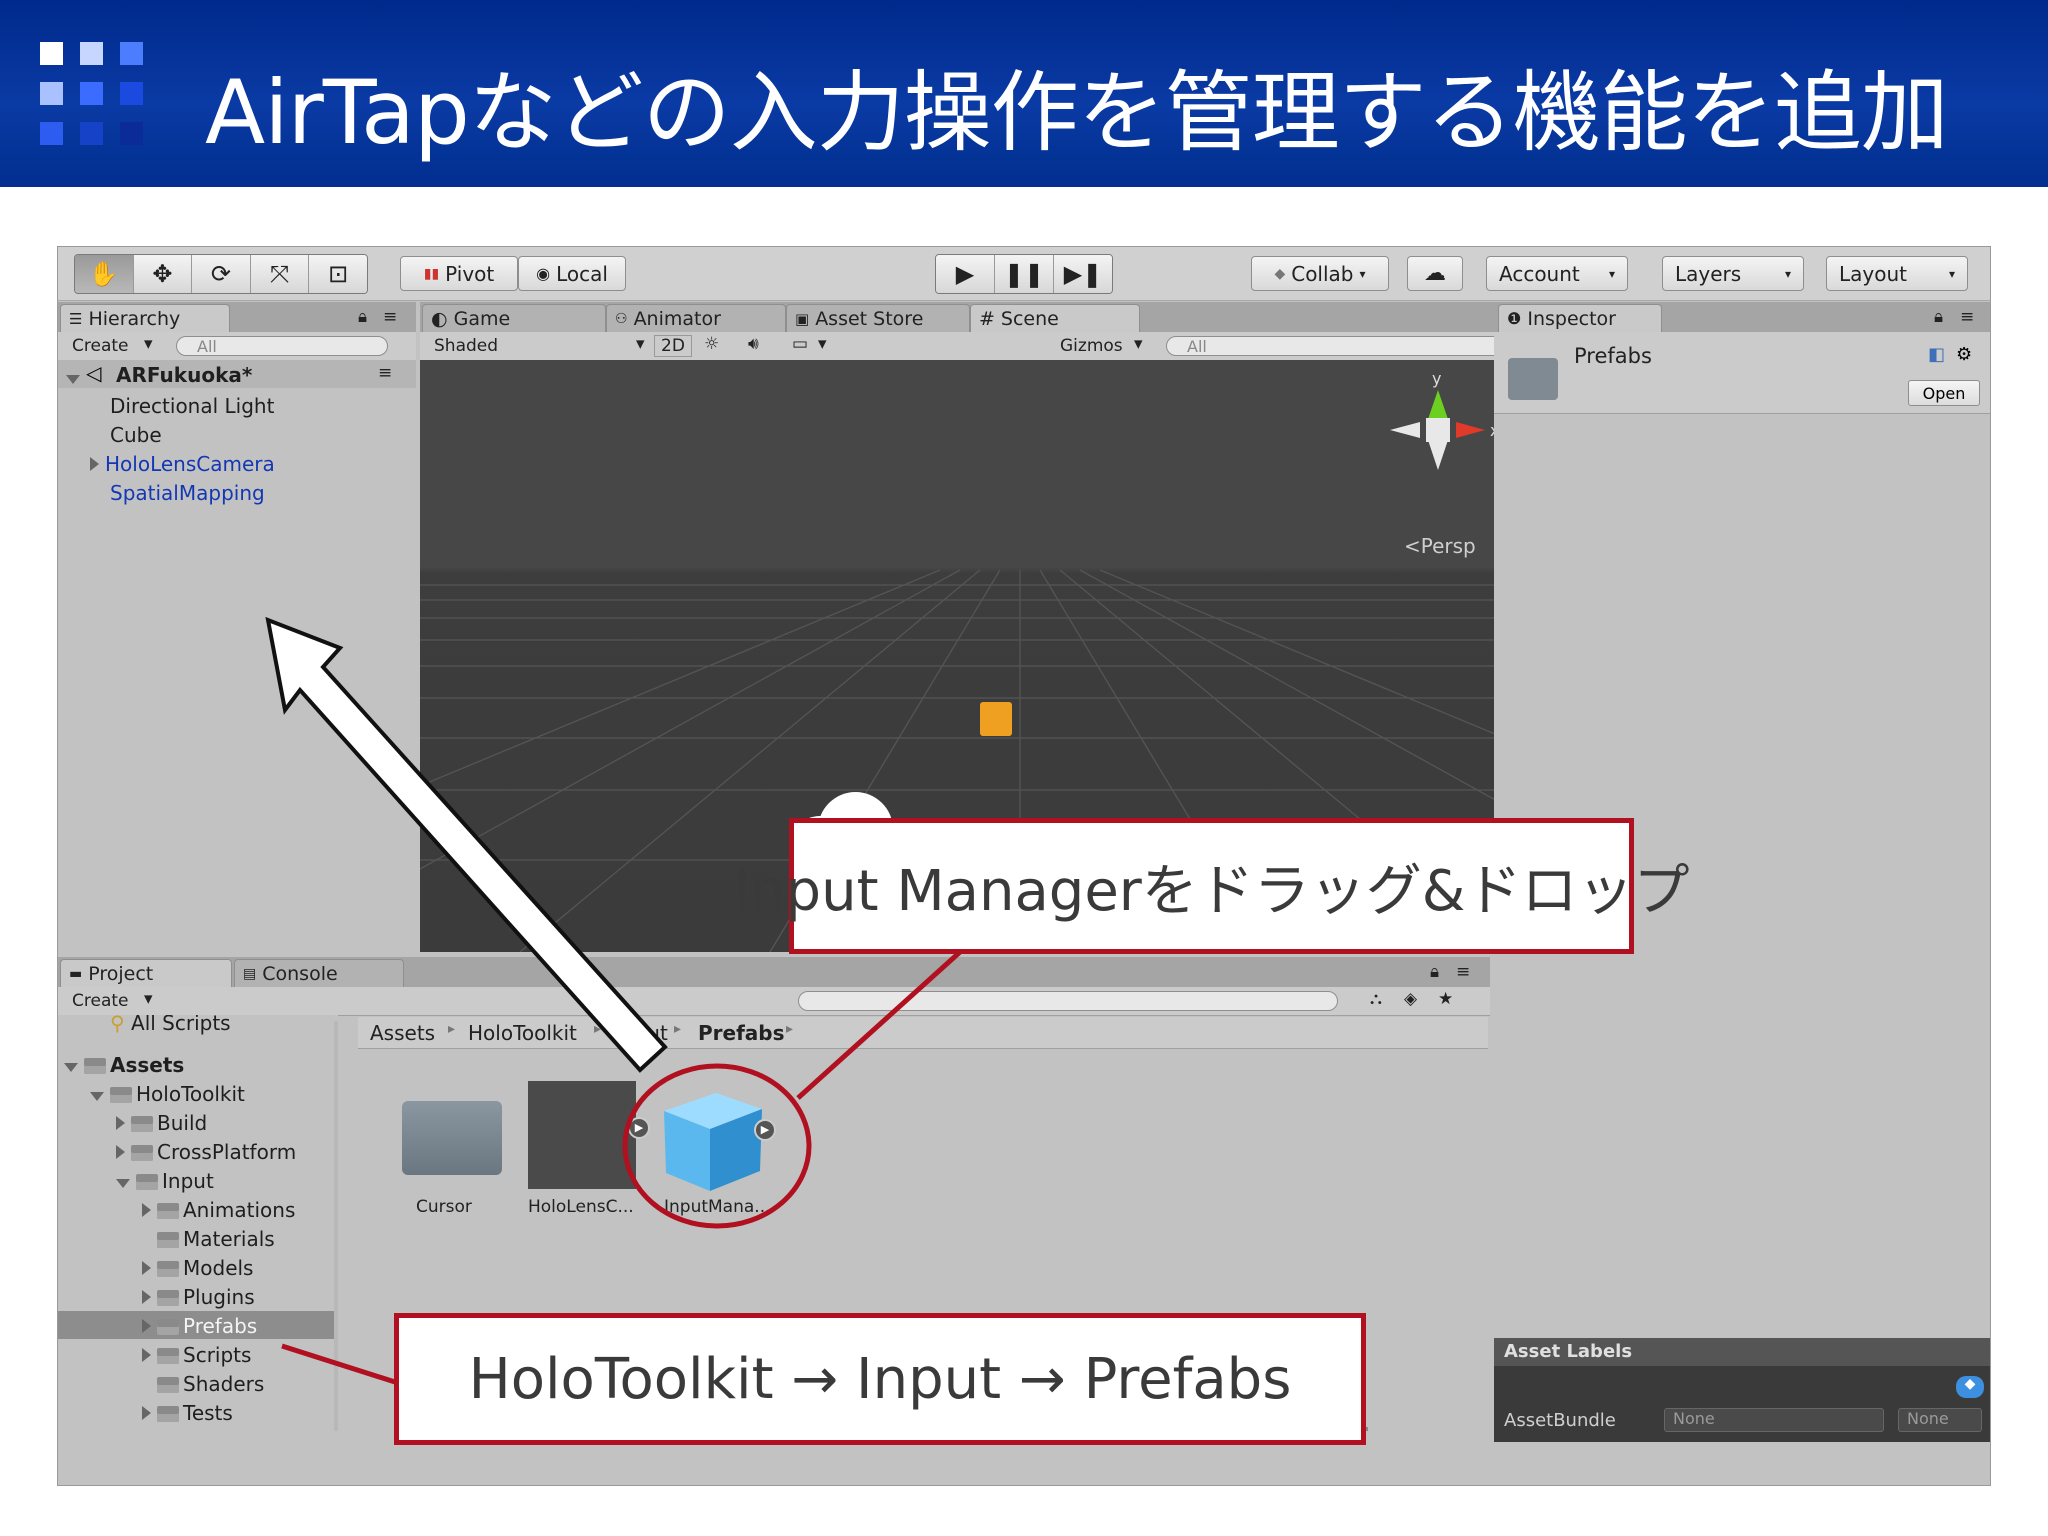 This screenshot has height=1536, width=2048. Describe the element at coordinates (880, 1379) in the screenshot. I see `callout-holotoolkit-path: HoloToolkit → Input → Prefabs` at that location.